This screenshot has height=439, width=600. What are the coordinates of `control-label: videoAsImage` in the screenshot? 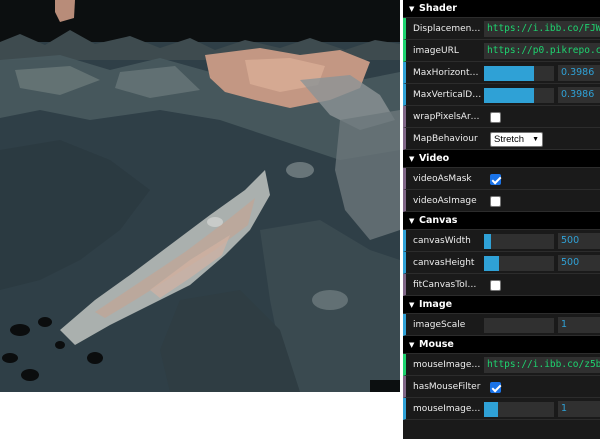 It's located at (445, 201).